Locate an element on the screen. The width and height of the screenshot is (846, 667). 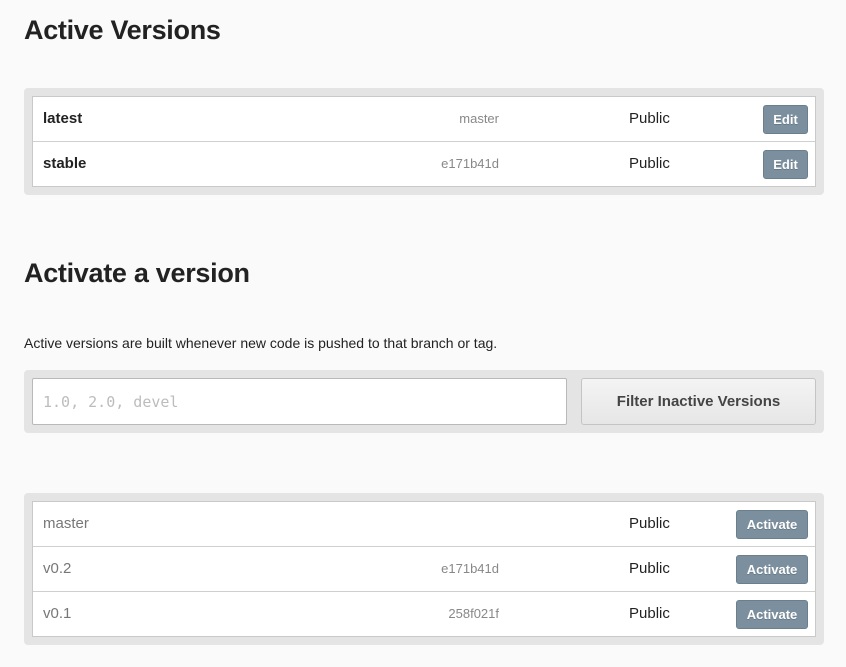
filter-inactive-versions-button: Filter Inactive Versions is located at coordinates (698, 401).